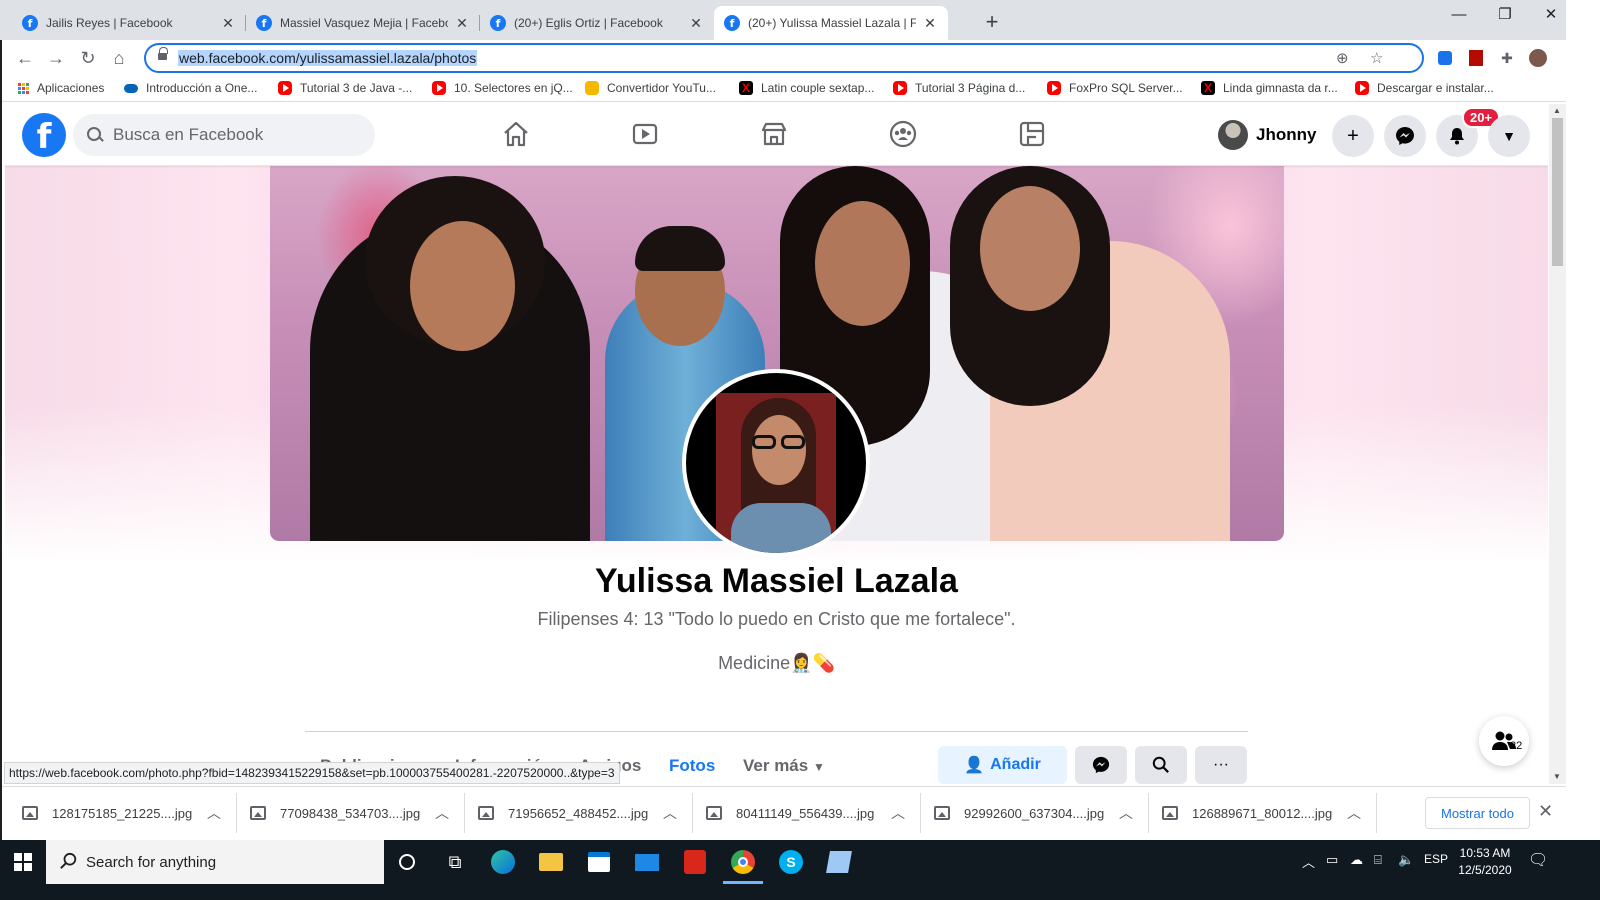  I want to click on acrobat-icon, so click(695, 862).